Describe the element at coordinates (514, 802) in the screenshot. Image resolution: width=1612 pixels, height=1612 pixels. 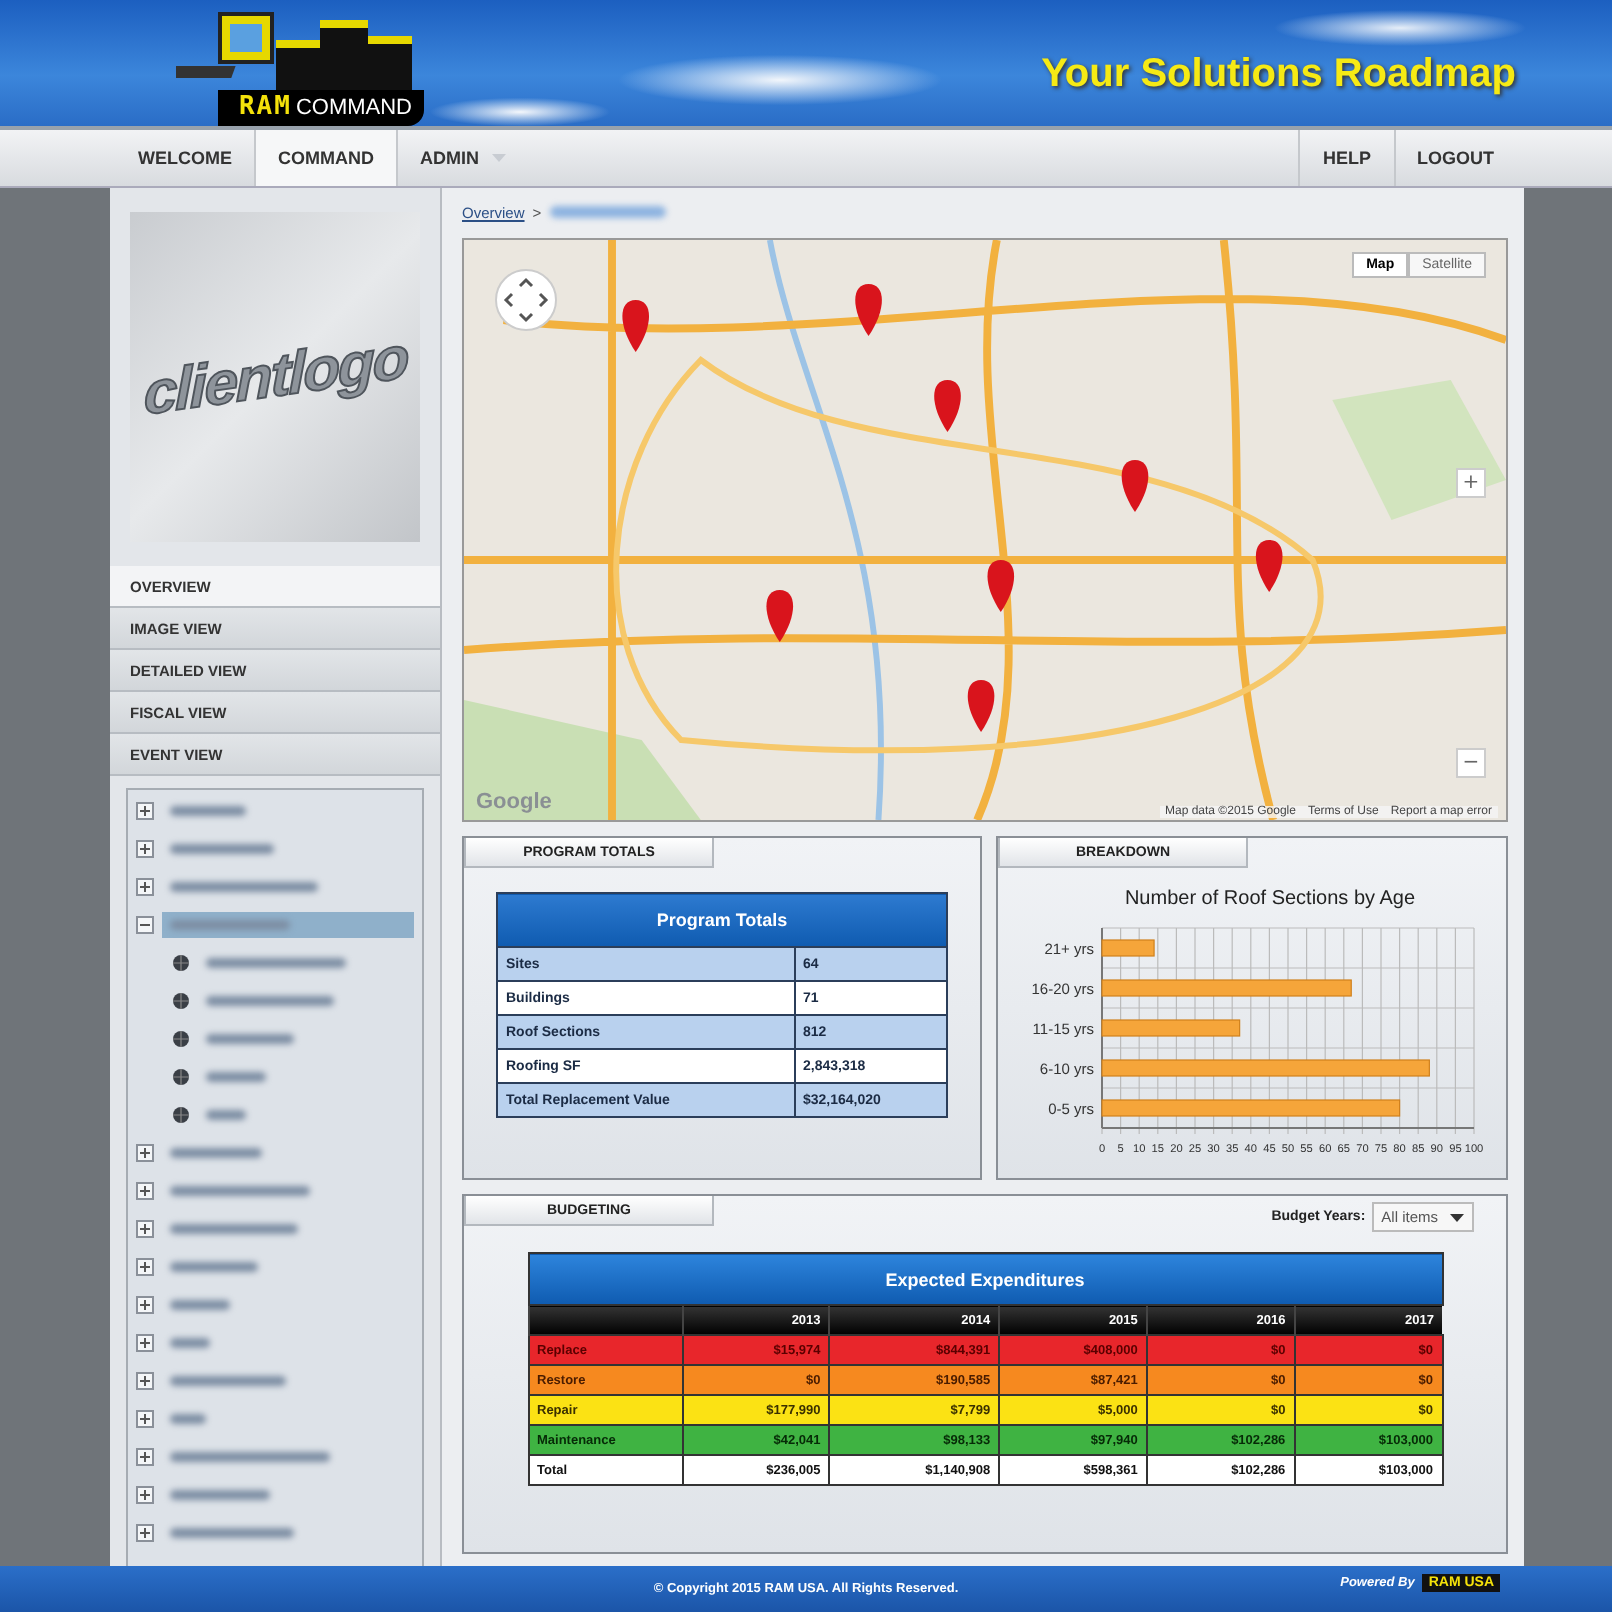
I see `map-logo: Google` at that location.